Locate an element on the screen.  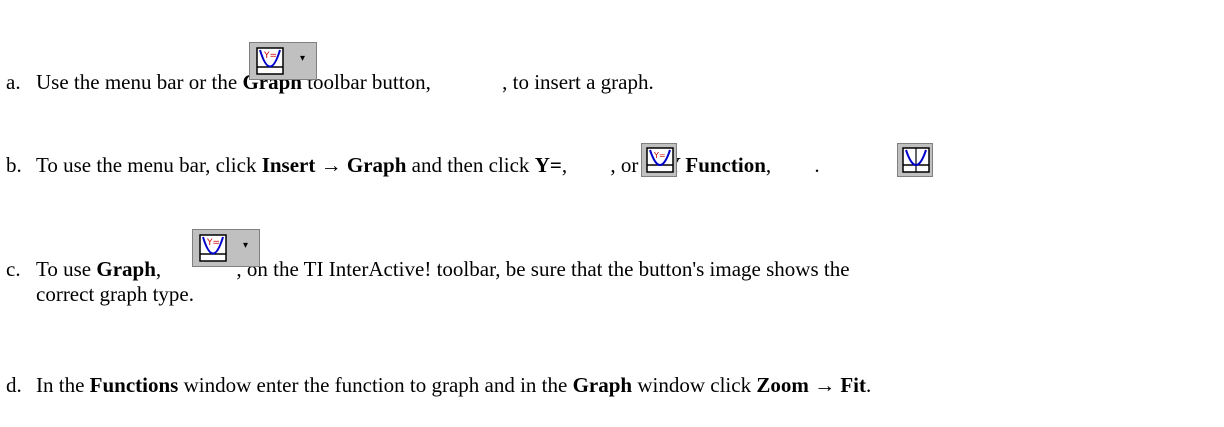
item-text: Use the menu bar or the is located at coordinates (139, 82).